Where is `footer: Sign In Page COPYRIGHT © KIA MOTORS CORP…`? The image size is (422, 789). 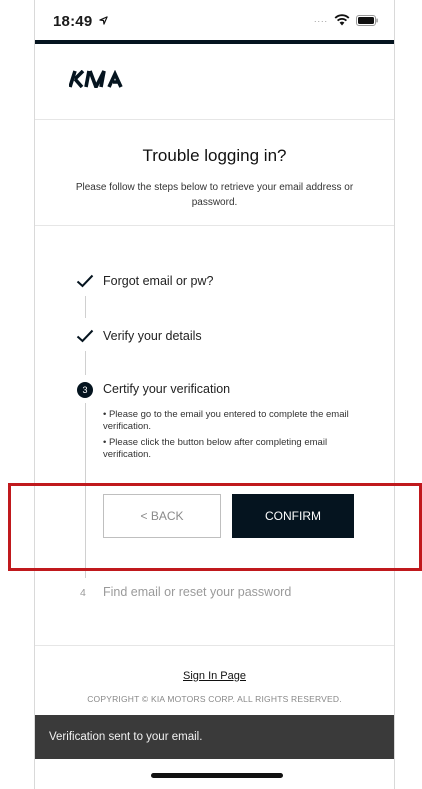
footer: Sign In Page COPYRIGHT © KIA MOTORS CORP… is located at coordinates (214, 680).